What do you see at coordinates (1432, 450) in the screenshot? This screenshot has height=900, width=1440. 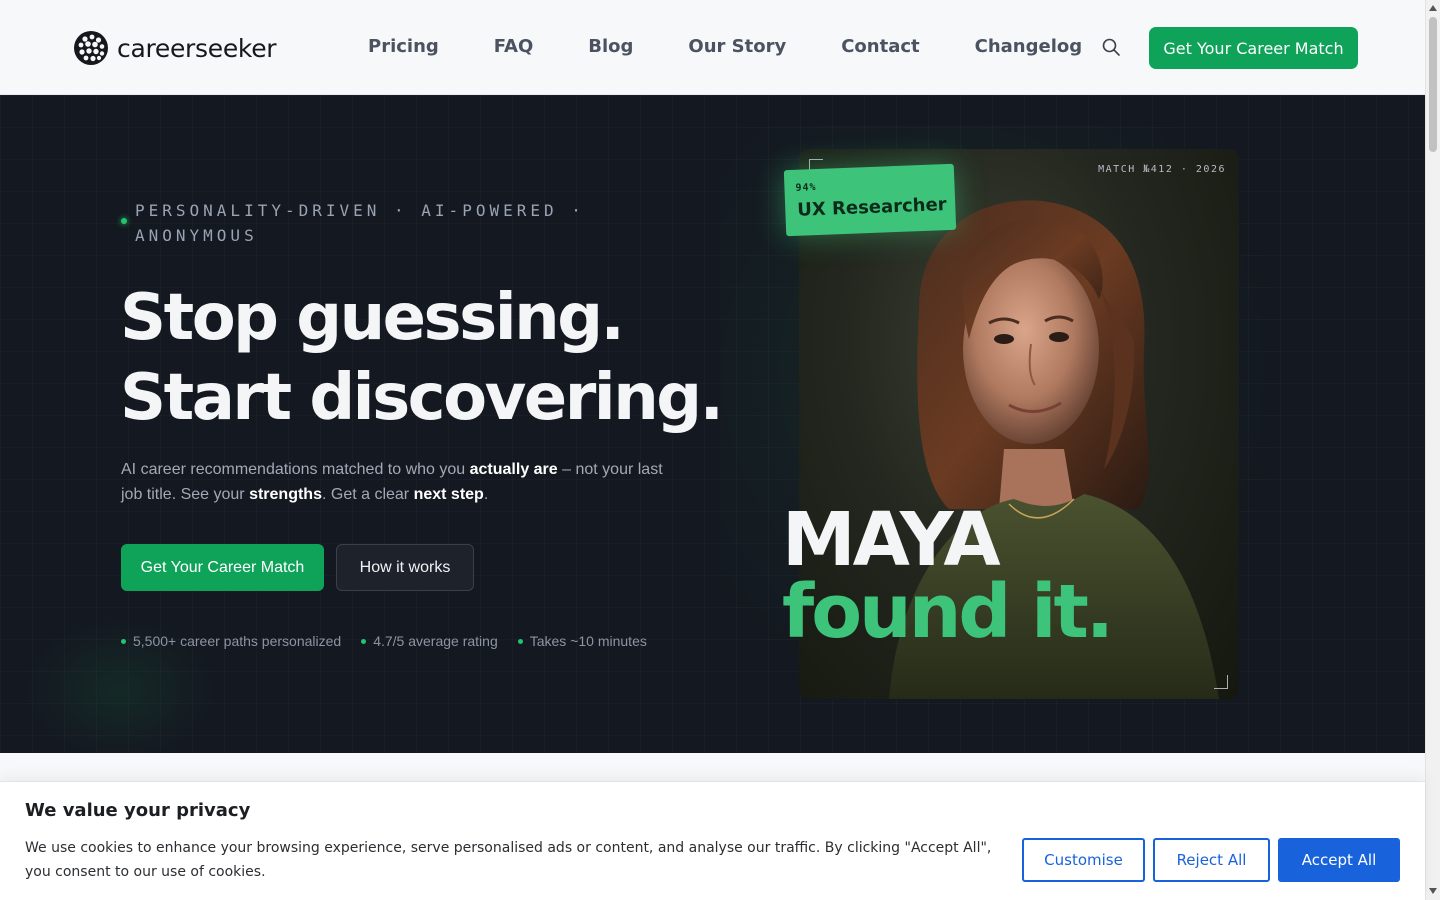 I see `page-scrollbar` at bounding box center [1432, 450].